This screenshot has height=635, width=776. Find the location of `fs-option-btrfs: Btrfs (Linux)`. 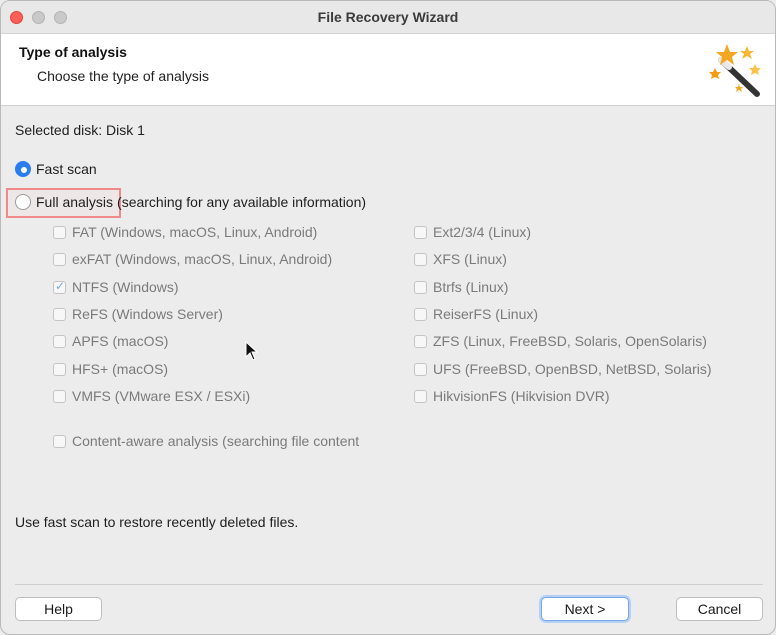

fs-option-btrfs: Btrfs (Linux) is located at coordinates (461, 287).